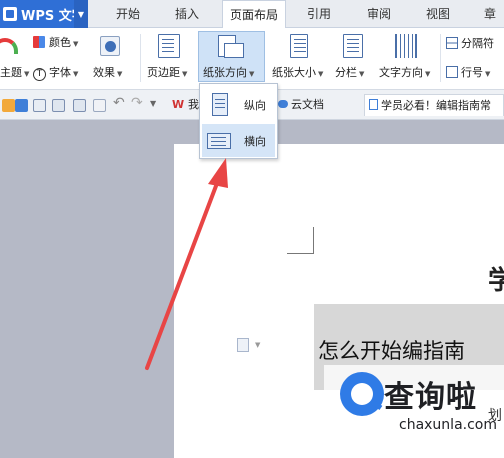 Image resolution: width=504 pixels, height=458 pixels. What do you see at coordinates (496, 281) in the screenshot?
I see `document-title: 学` at bounding box center [496, 281].